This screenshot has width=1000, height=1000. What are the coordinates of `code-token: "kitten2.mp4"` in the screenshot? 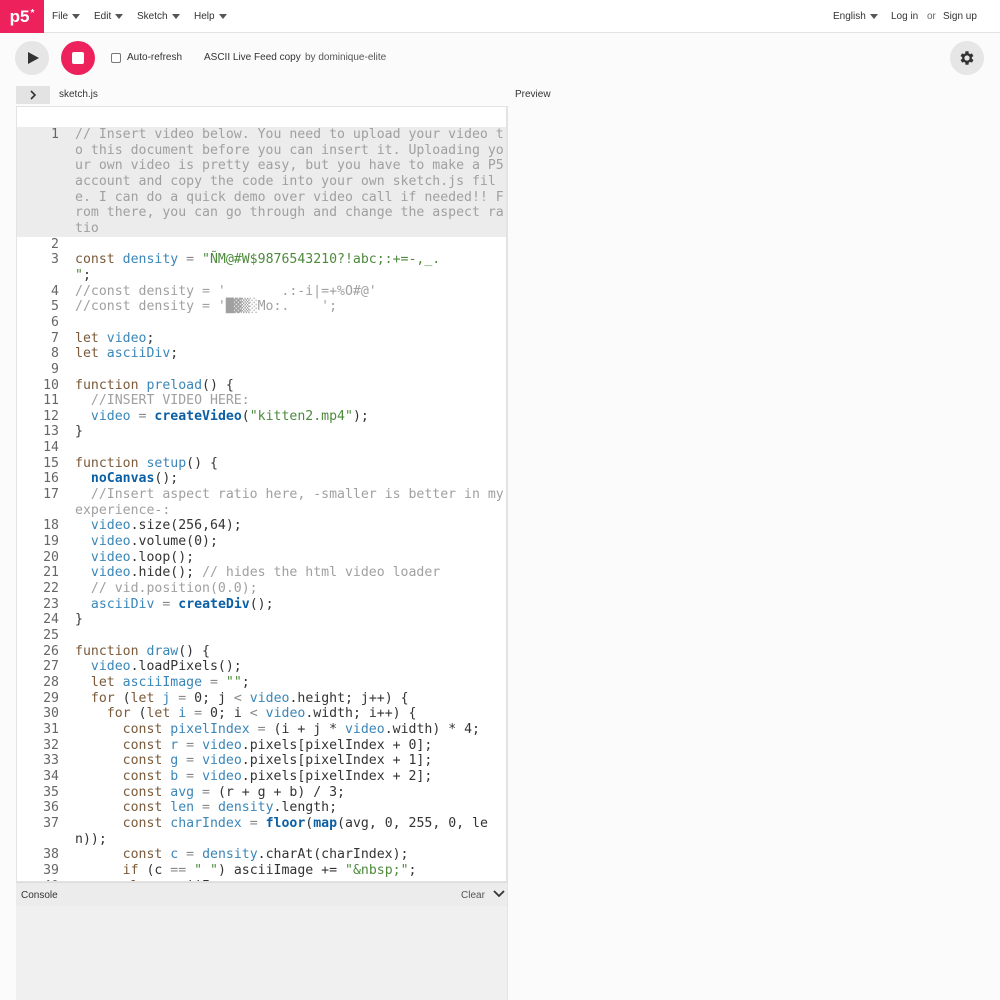 It's located at (301, 416).